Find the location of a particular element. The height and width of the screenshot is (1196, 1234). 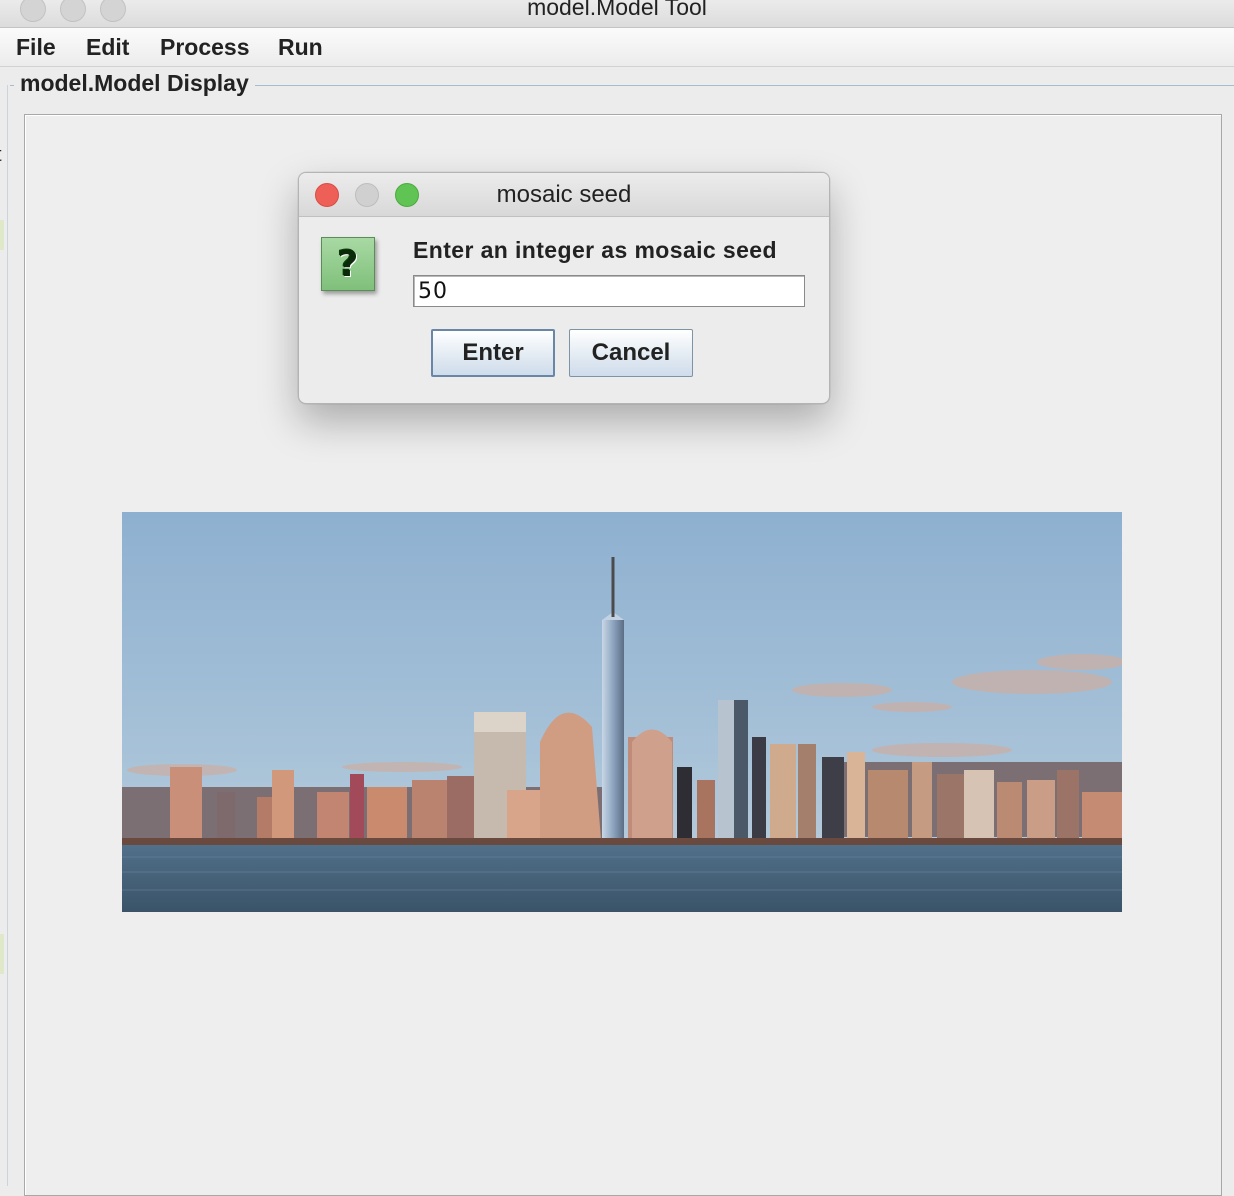

menu-process: Process is located at coordinates (205, 47).